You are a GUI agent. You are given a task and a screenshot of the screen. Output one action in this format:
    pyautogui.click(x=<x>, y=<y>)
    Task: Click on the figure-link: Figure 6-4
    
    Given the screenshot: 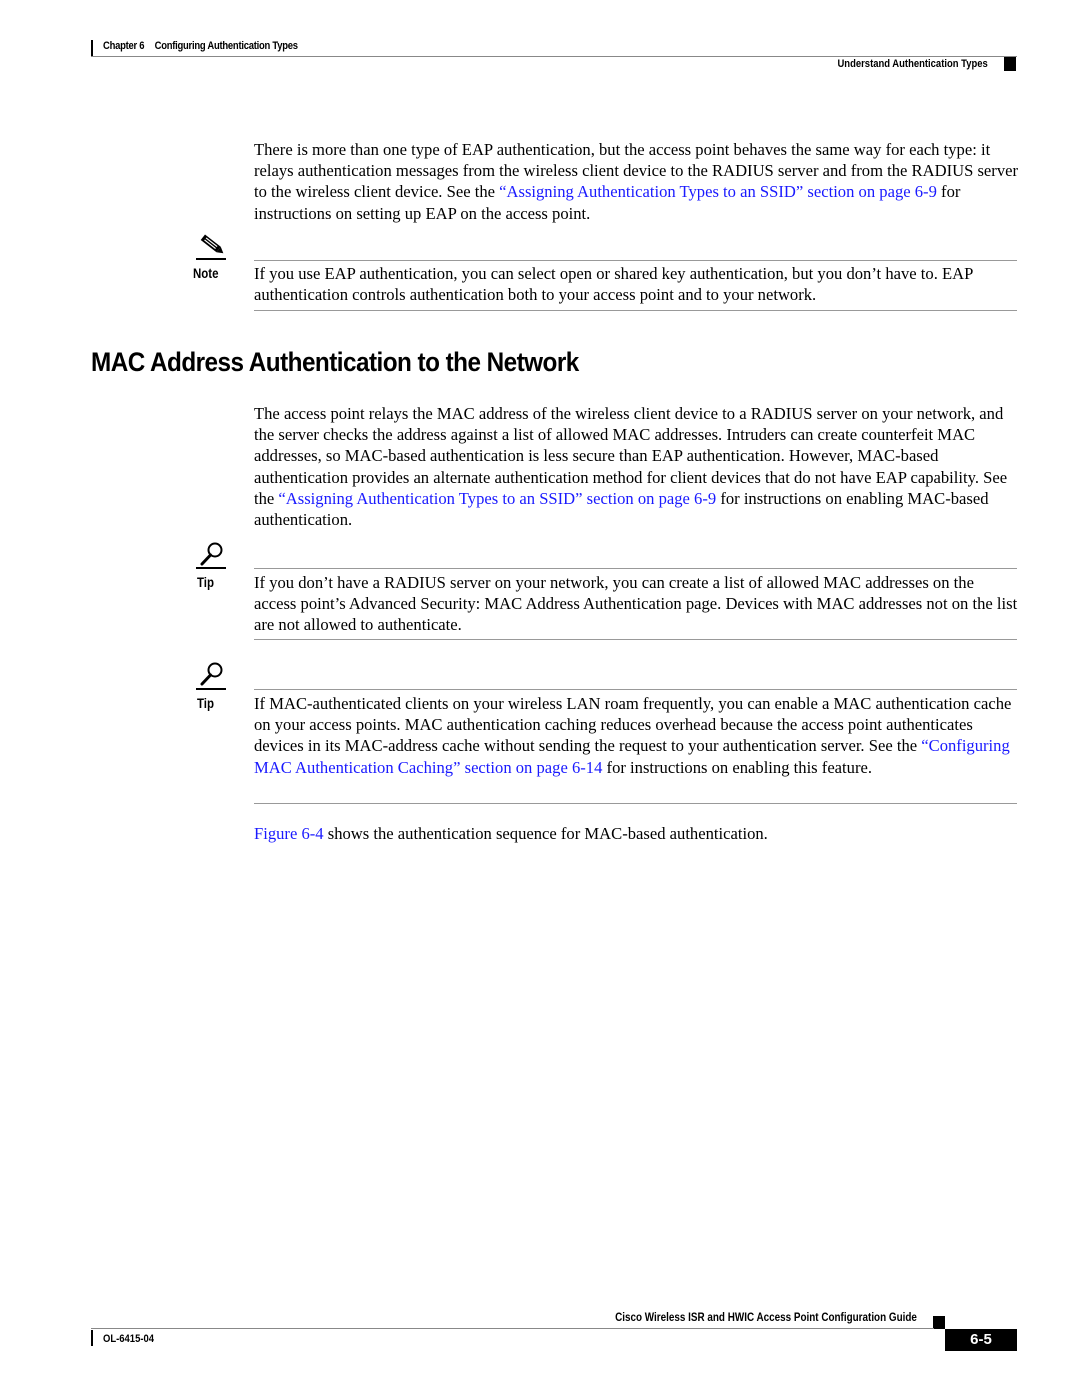 What is the action you would take?
    pyautogui.click(x=289, y=833)
    